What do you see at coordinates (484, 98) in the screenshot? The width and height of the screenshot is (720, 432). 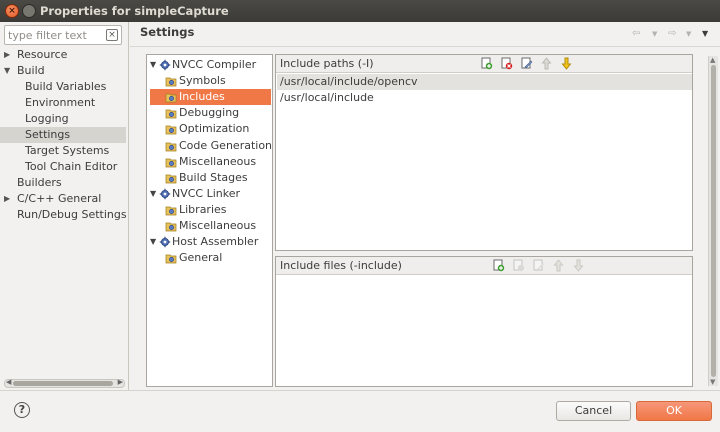 I see `include-path-row: /usr/local/include` at bounding box center [484, 98].